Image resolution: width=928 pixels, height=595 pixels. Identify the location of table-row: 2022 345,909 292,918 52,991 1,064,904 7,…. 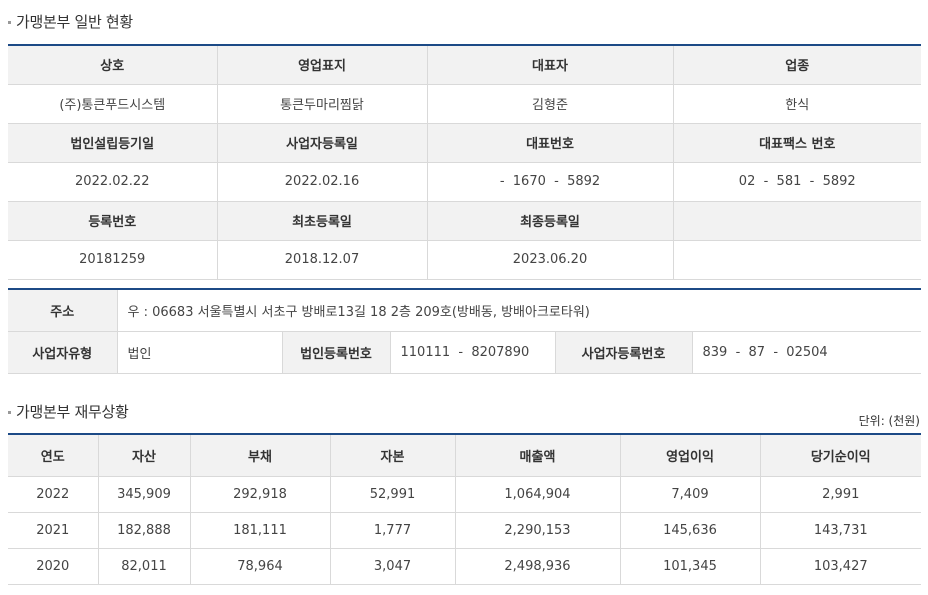
(464, 494).